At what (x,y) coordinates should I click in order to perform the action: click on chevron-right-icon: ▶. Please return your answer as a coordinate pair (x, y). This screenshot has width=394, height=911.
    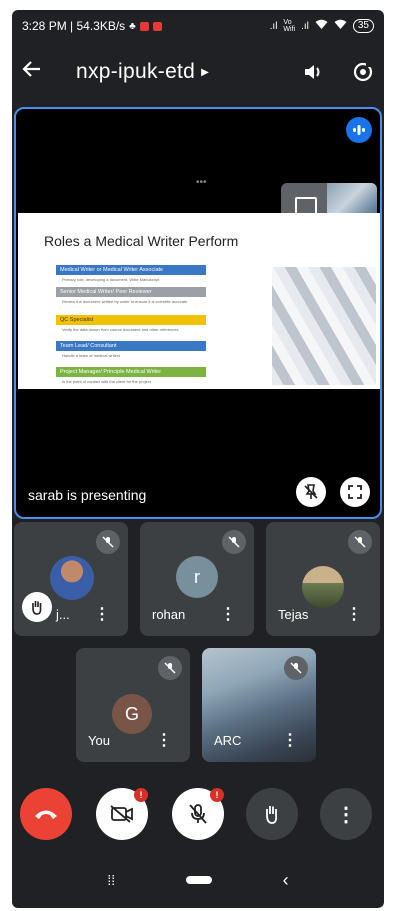
    Looking at the image, I should click on (205, 72).